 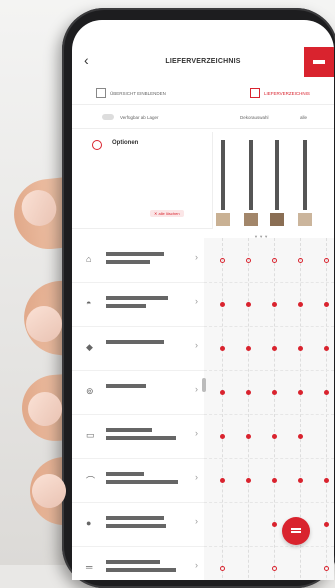 I want to click on list-item: ▭ ›, so click(x=138, y=436).